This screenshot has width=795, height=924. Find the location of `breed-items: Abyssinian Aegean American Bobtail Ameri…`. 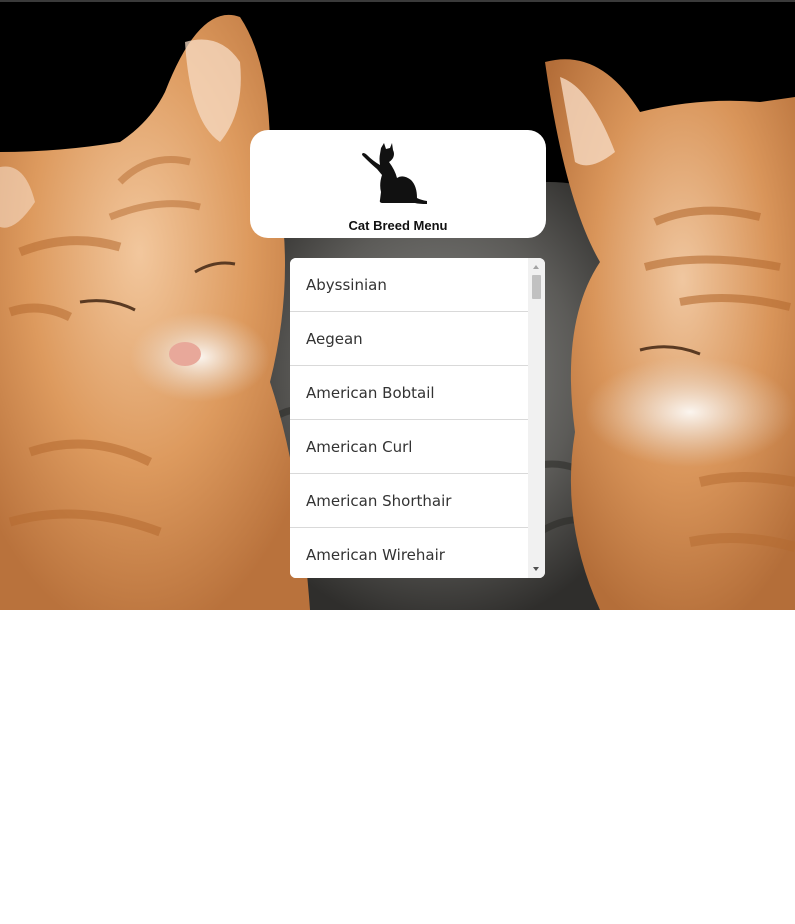

breed-items: Abyssinian Aegean American Bobtail Ameri… is located at coordinates (409, 418).